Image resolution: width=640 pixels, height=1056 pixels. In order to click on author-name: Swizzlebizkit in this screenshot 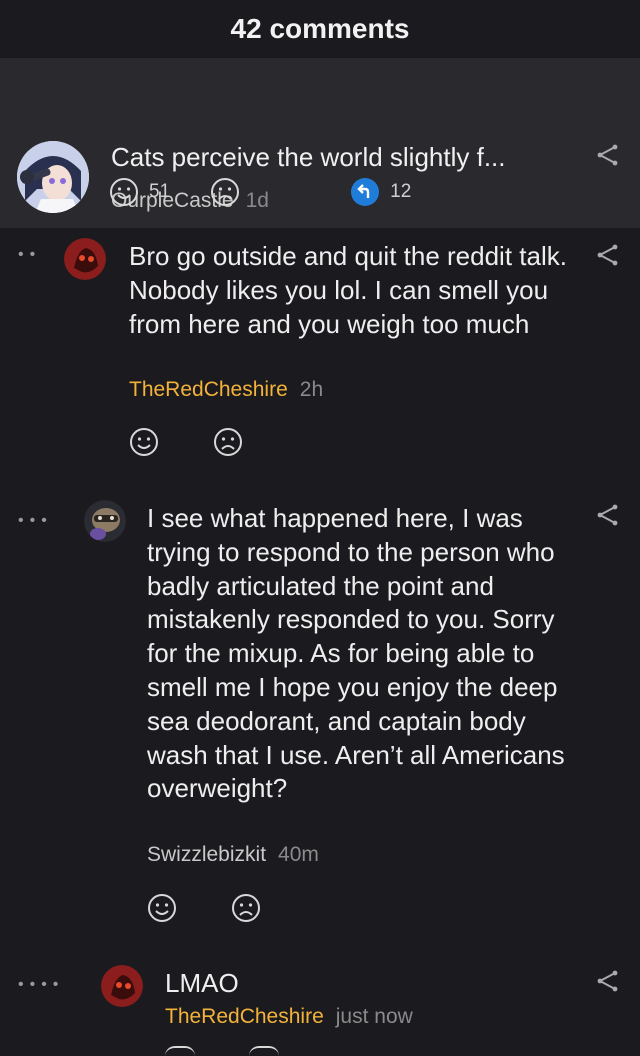, I will do `click(206, 854)`.